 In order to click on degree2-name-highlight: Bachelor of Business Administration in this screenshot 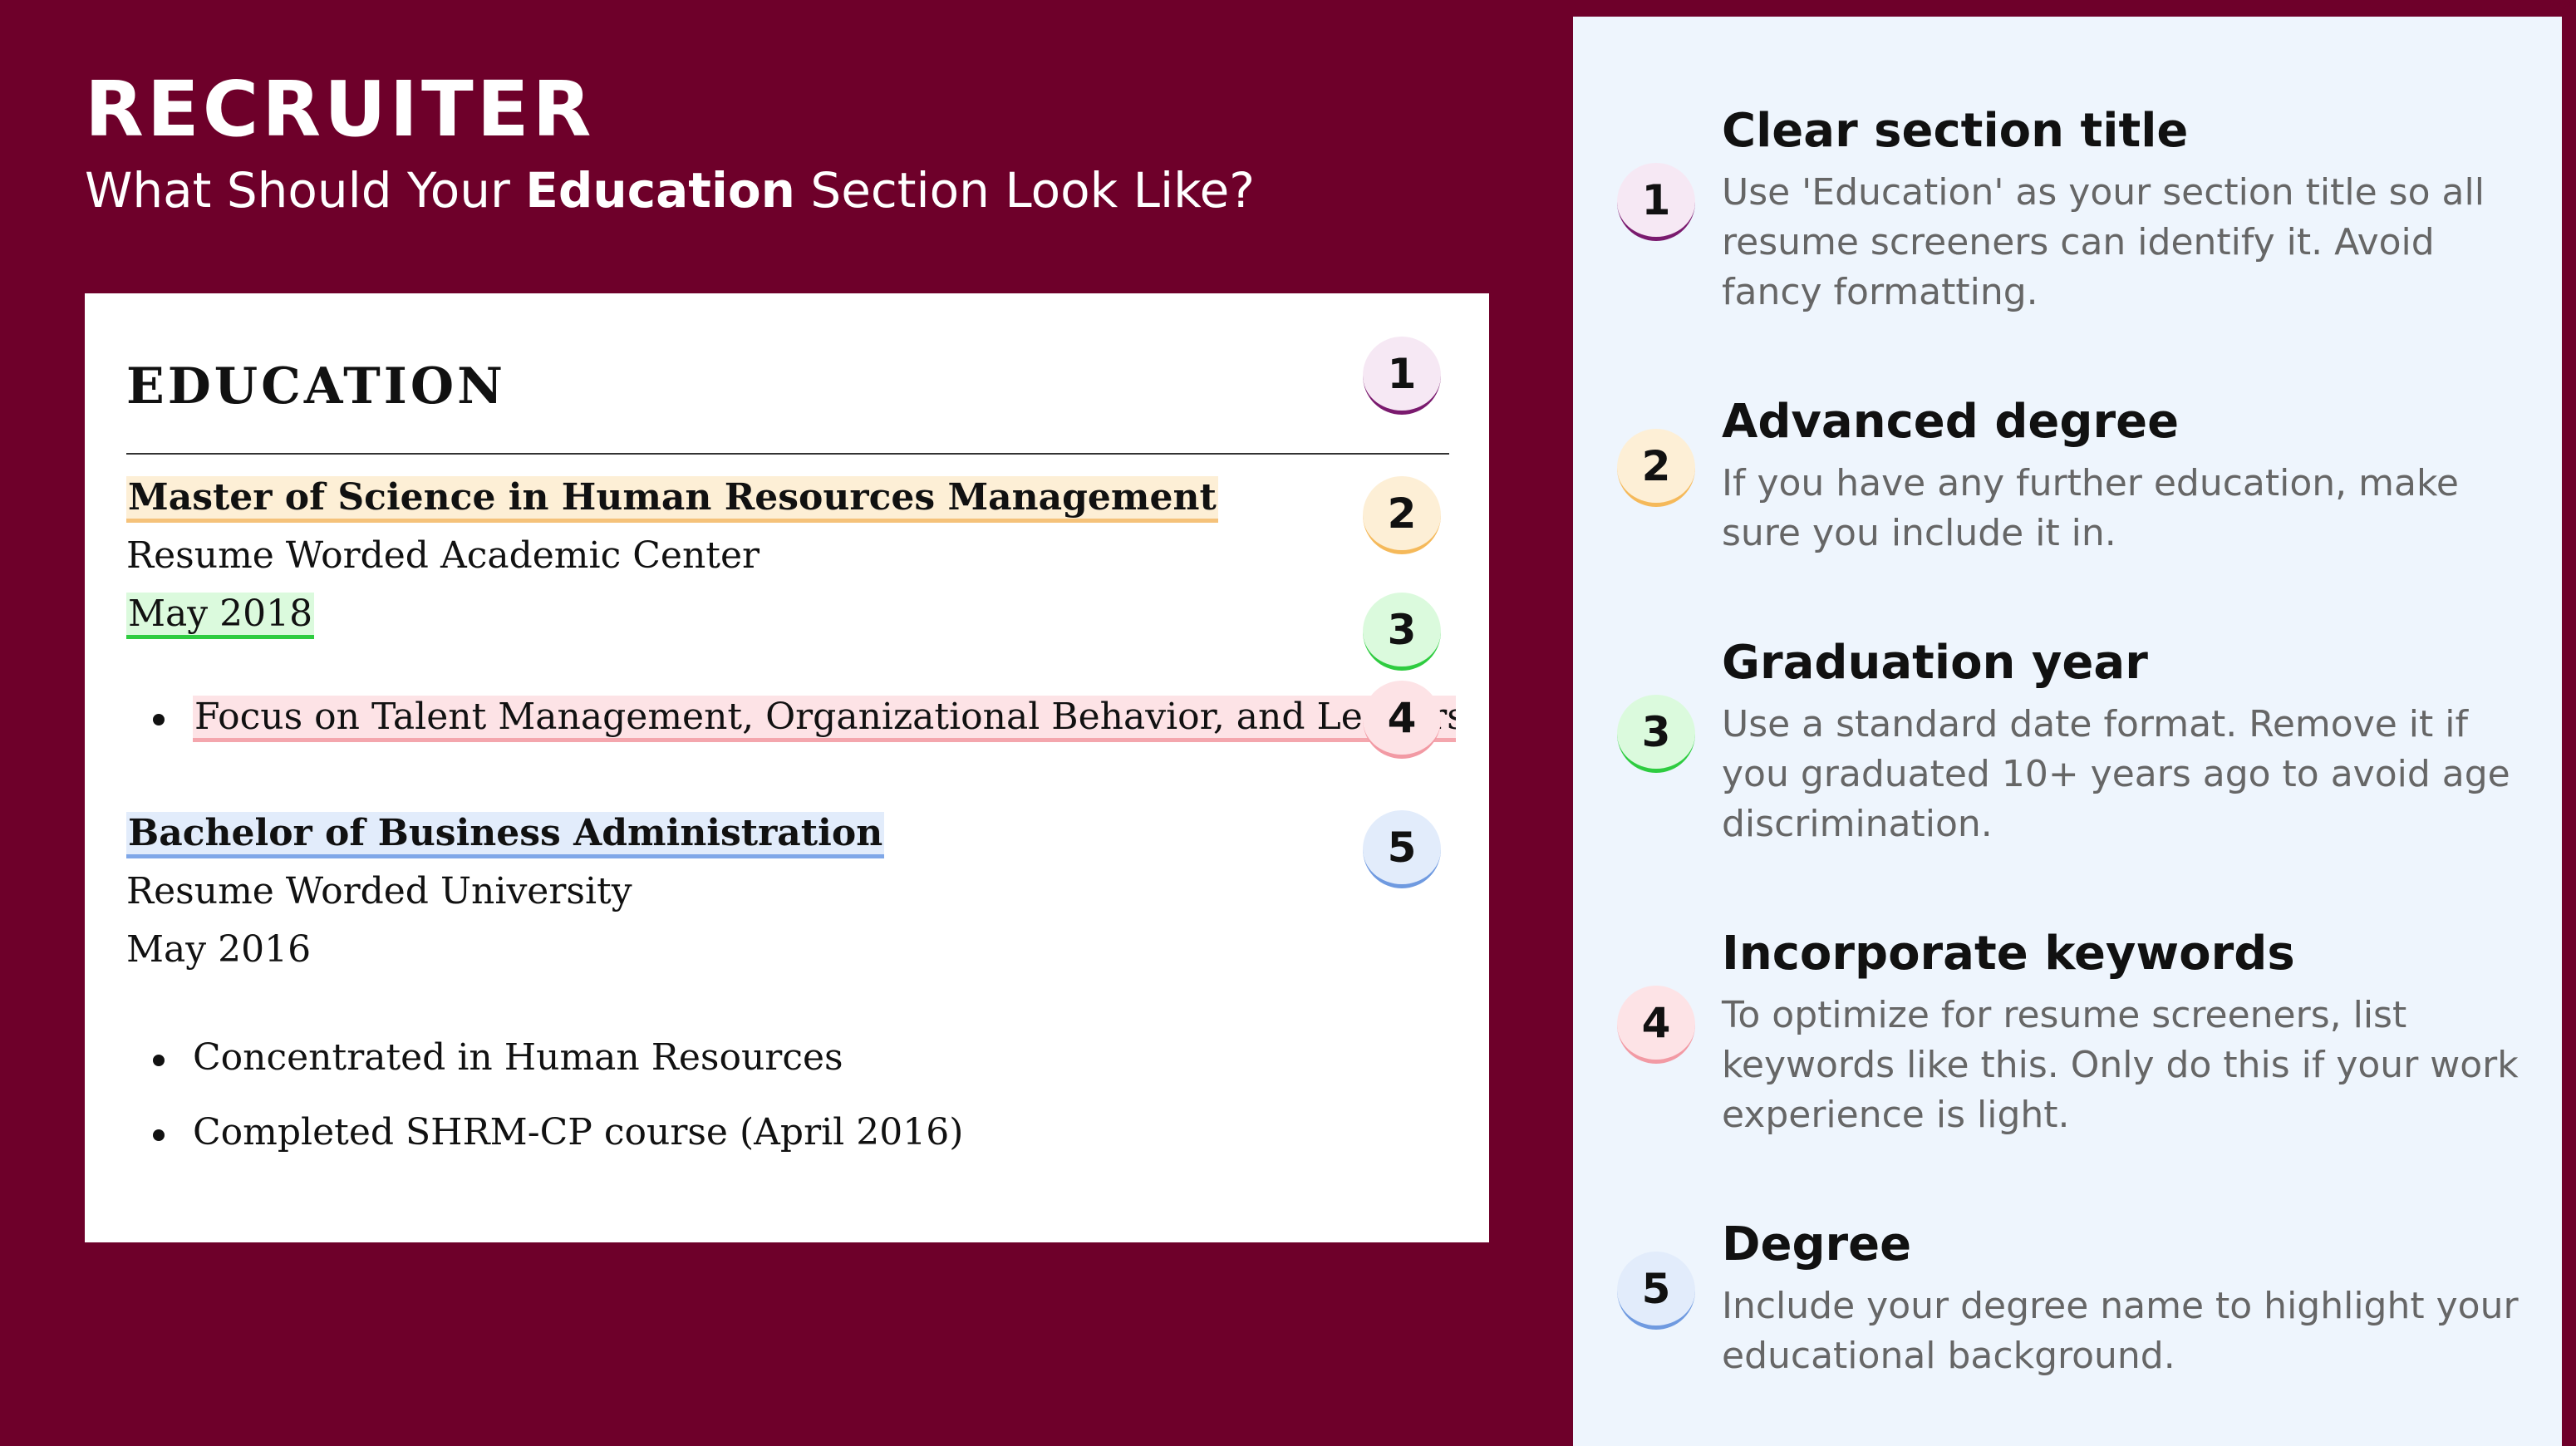, I will do `click(505, 835)`.